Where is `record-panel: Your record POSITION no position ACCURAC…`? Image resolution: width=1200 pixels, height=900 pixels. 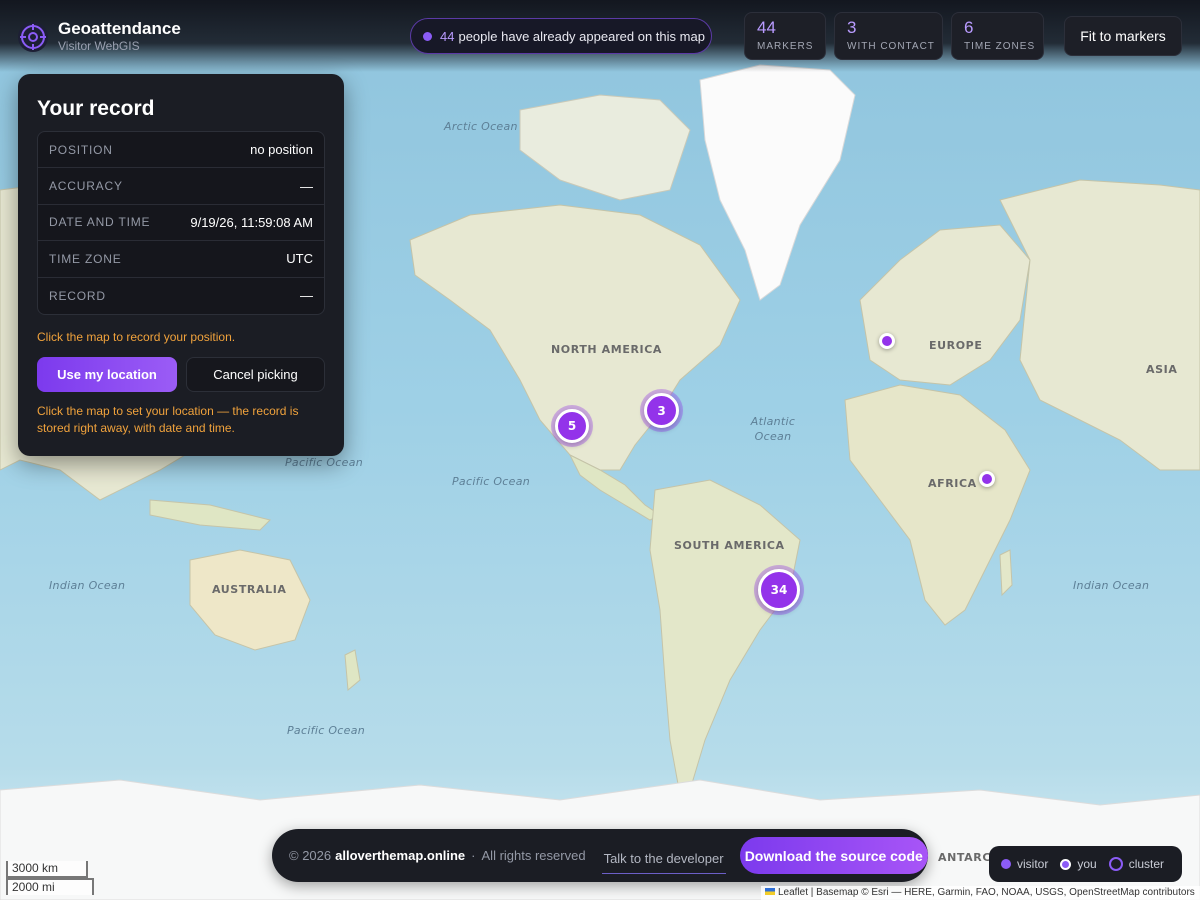 record-panel: Your record POSITION no position ACCURAC… is located at coordinates (181, 265).